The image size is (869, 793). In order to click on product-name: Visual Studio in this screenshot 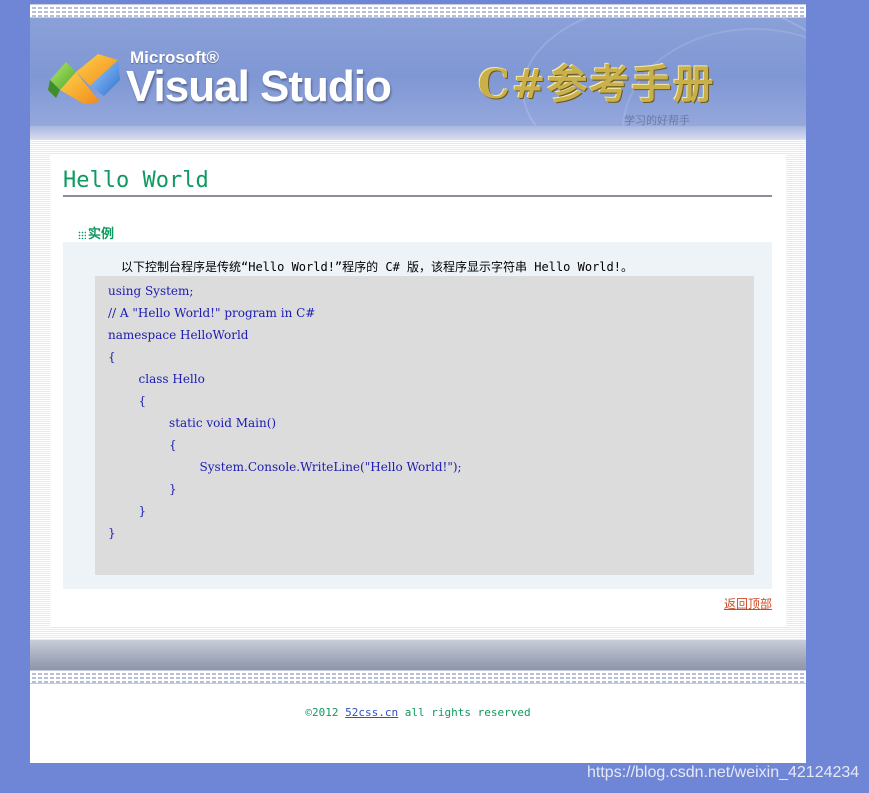, I will do `click(259, 86)`.